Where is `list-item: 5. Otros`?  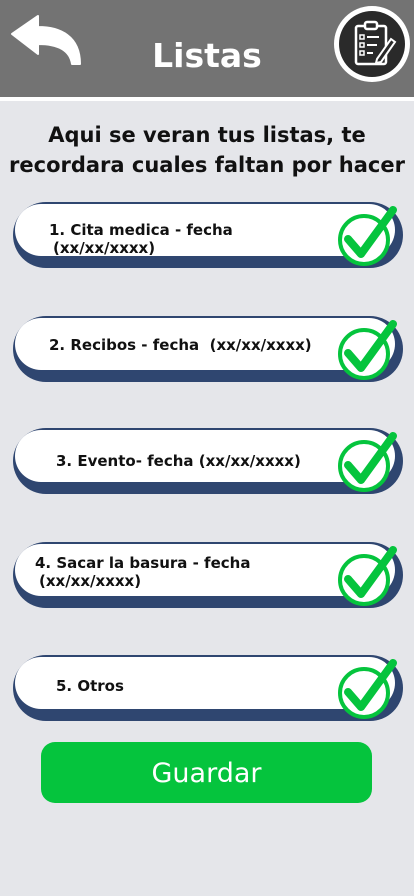
list-item: 5. Otros is located at coordinates (208, 688).